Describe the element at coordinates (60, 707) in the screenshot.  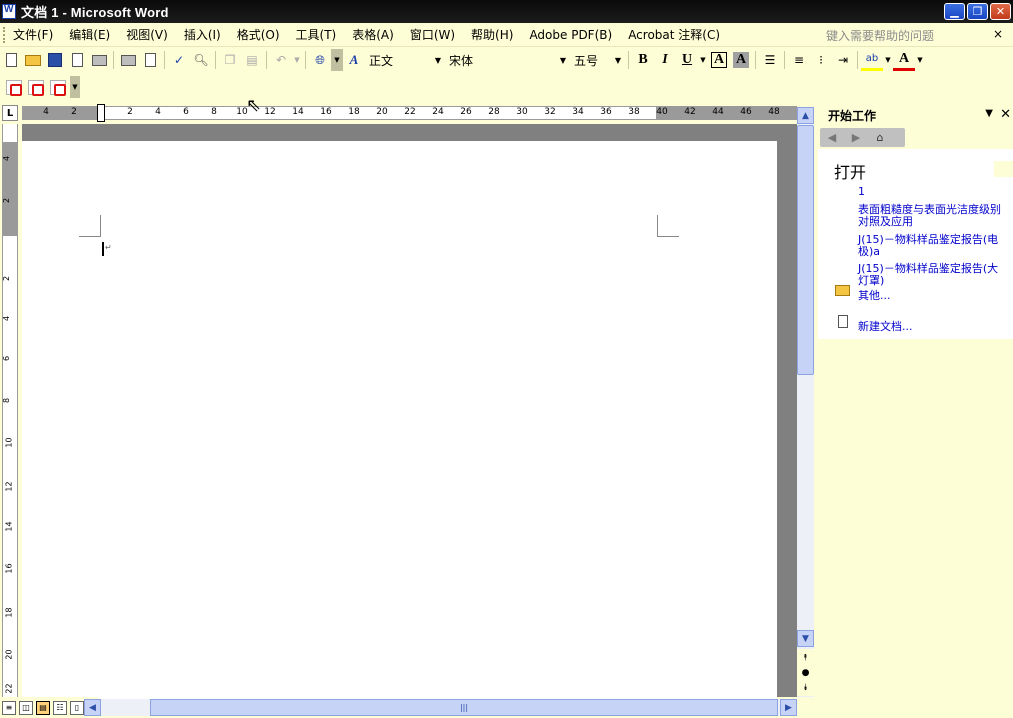
I see `outline-view-button: ☷` at that location.